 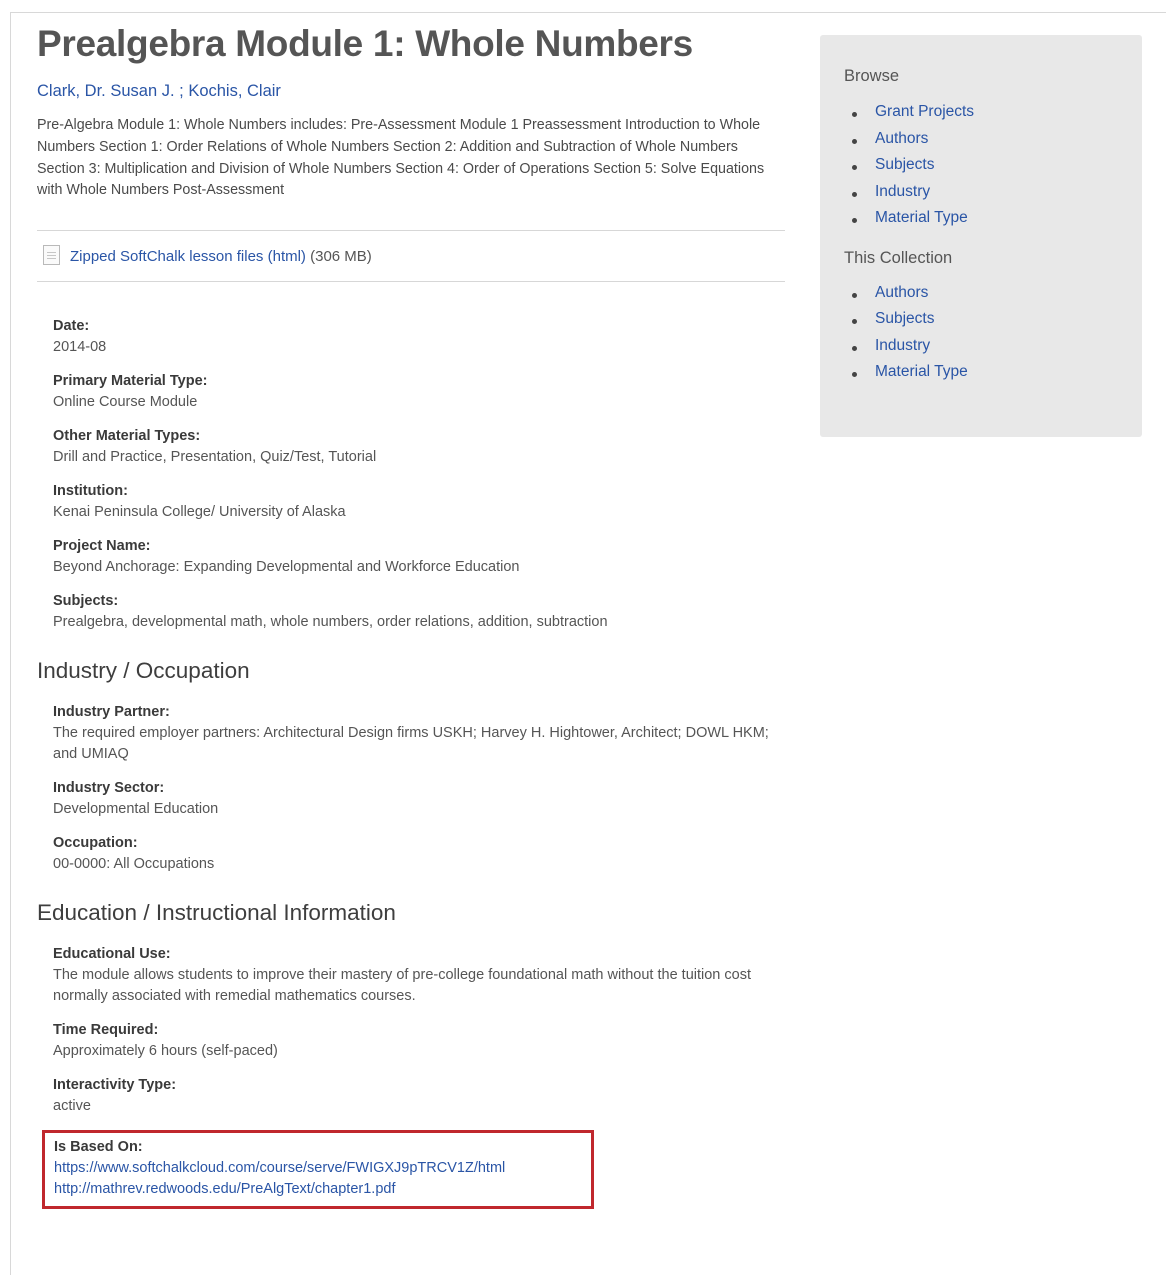 What do you see at coordinates (136, 808) in the screenshot?
I see `field-value: Developmental Education` at bounding box center [136, 808].